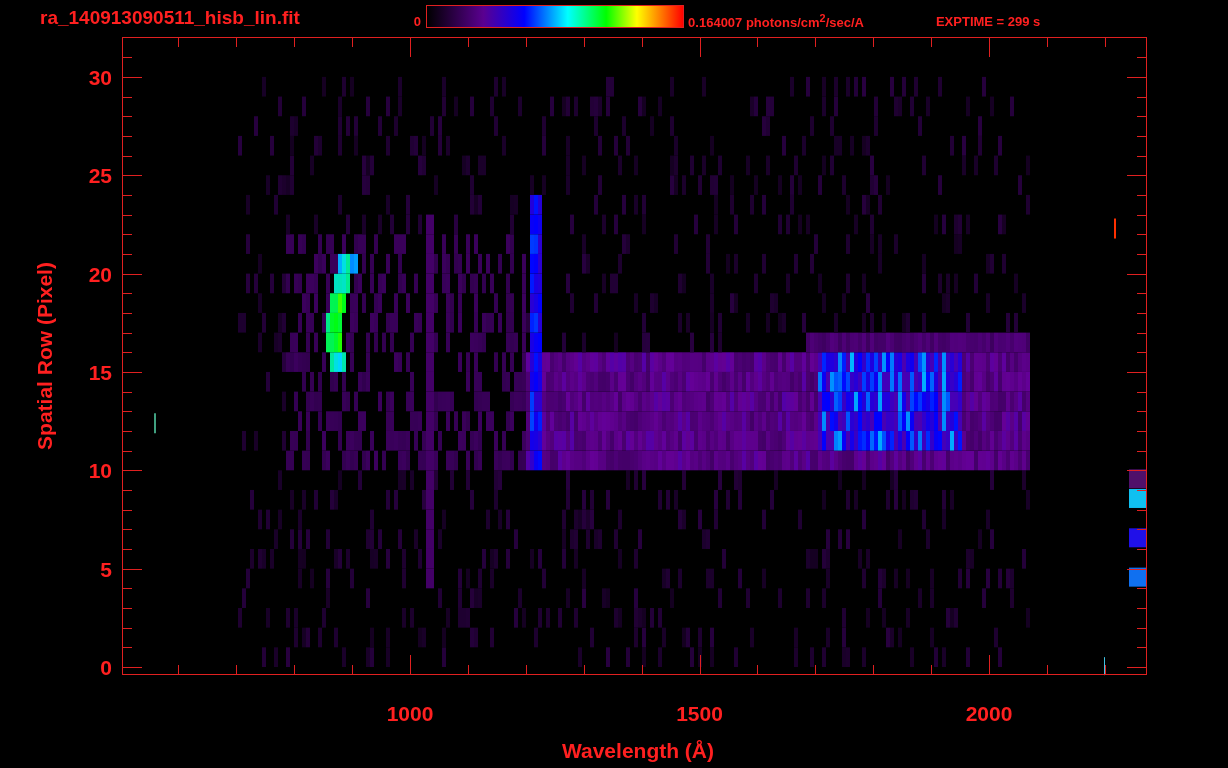 The width and height of the screenshot is (1228, 768). Describe the element at coordinates (638, 750) in the screenshot. I see `x-axis-label: Wavelength (Å)` at that location.